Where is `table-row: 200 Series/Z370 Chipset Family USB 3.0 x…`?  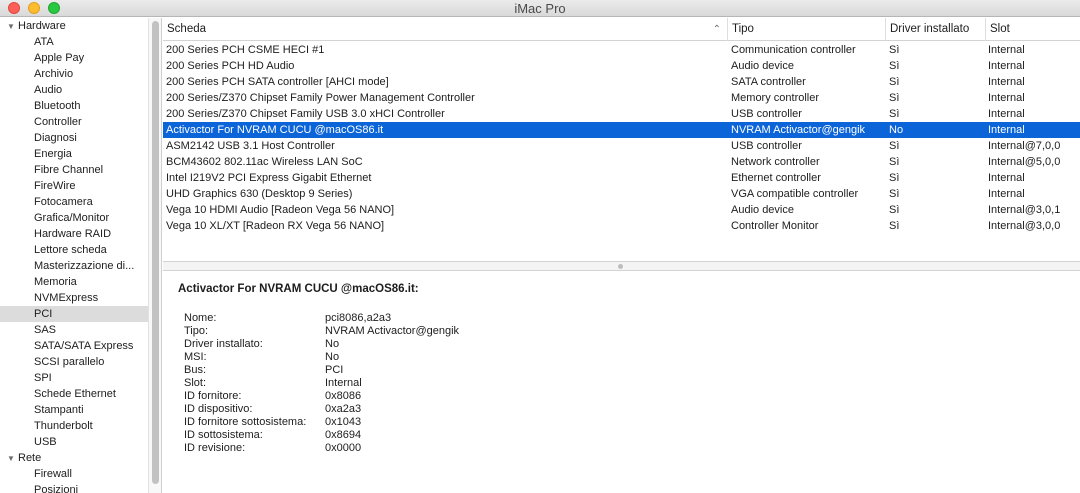 table-row: 200 Series/Z370 Chipset Family USB 3.0 x… is located at coordinates (621, 114).